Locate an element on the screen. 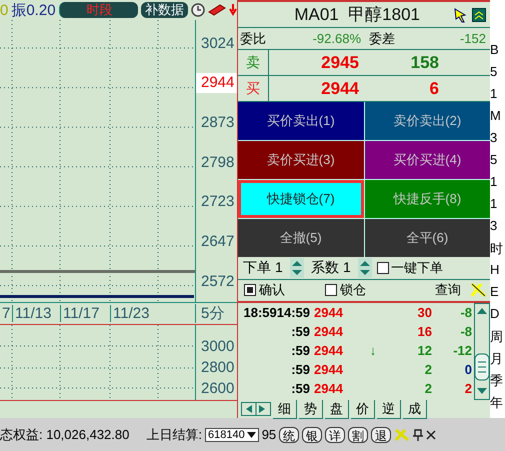 The height and width of the screenshot is (451, 505). close-icon is located at coordinates (431, 435).